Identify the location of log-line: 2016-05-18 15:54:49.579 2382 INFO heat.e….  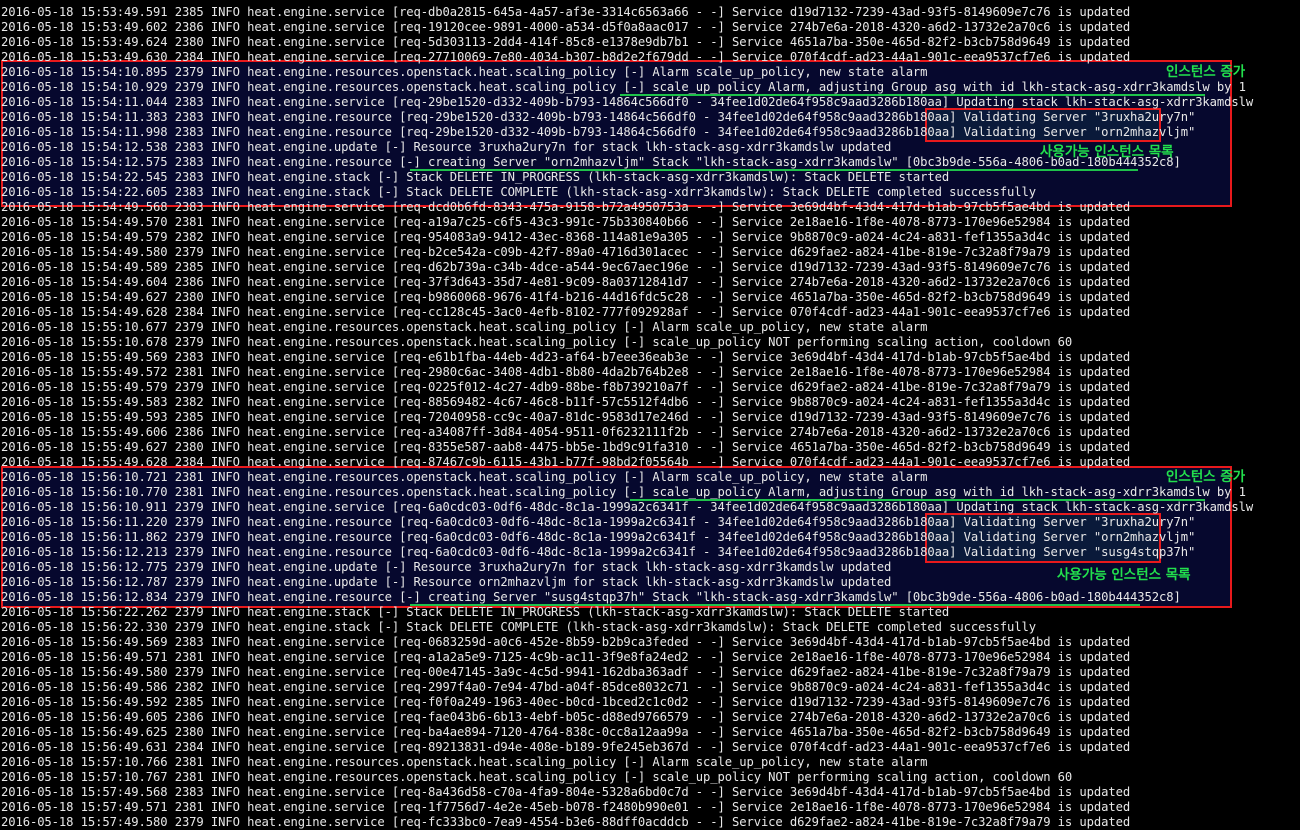
(566, 237).